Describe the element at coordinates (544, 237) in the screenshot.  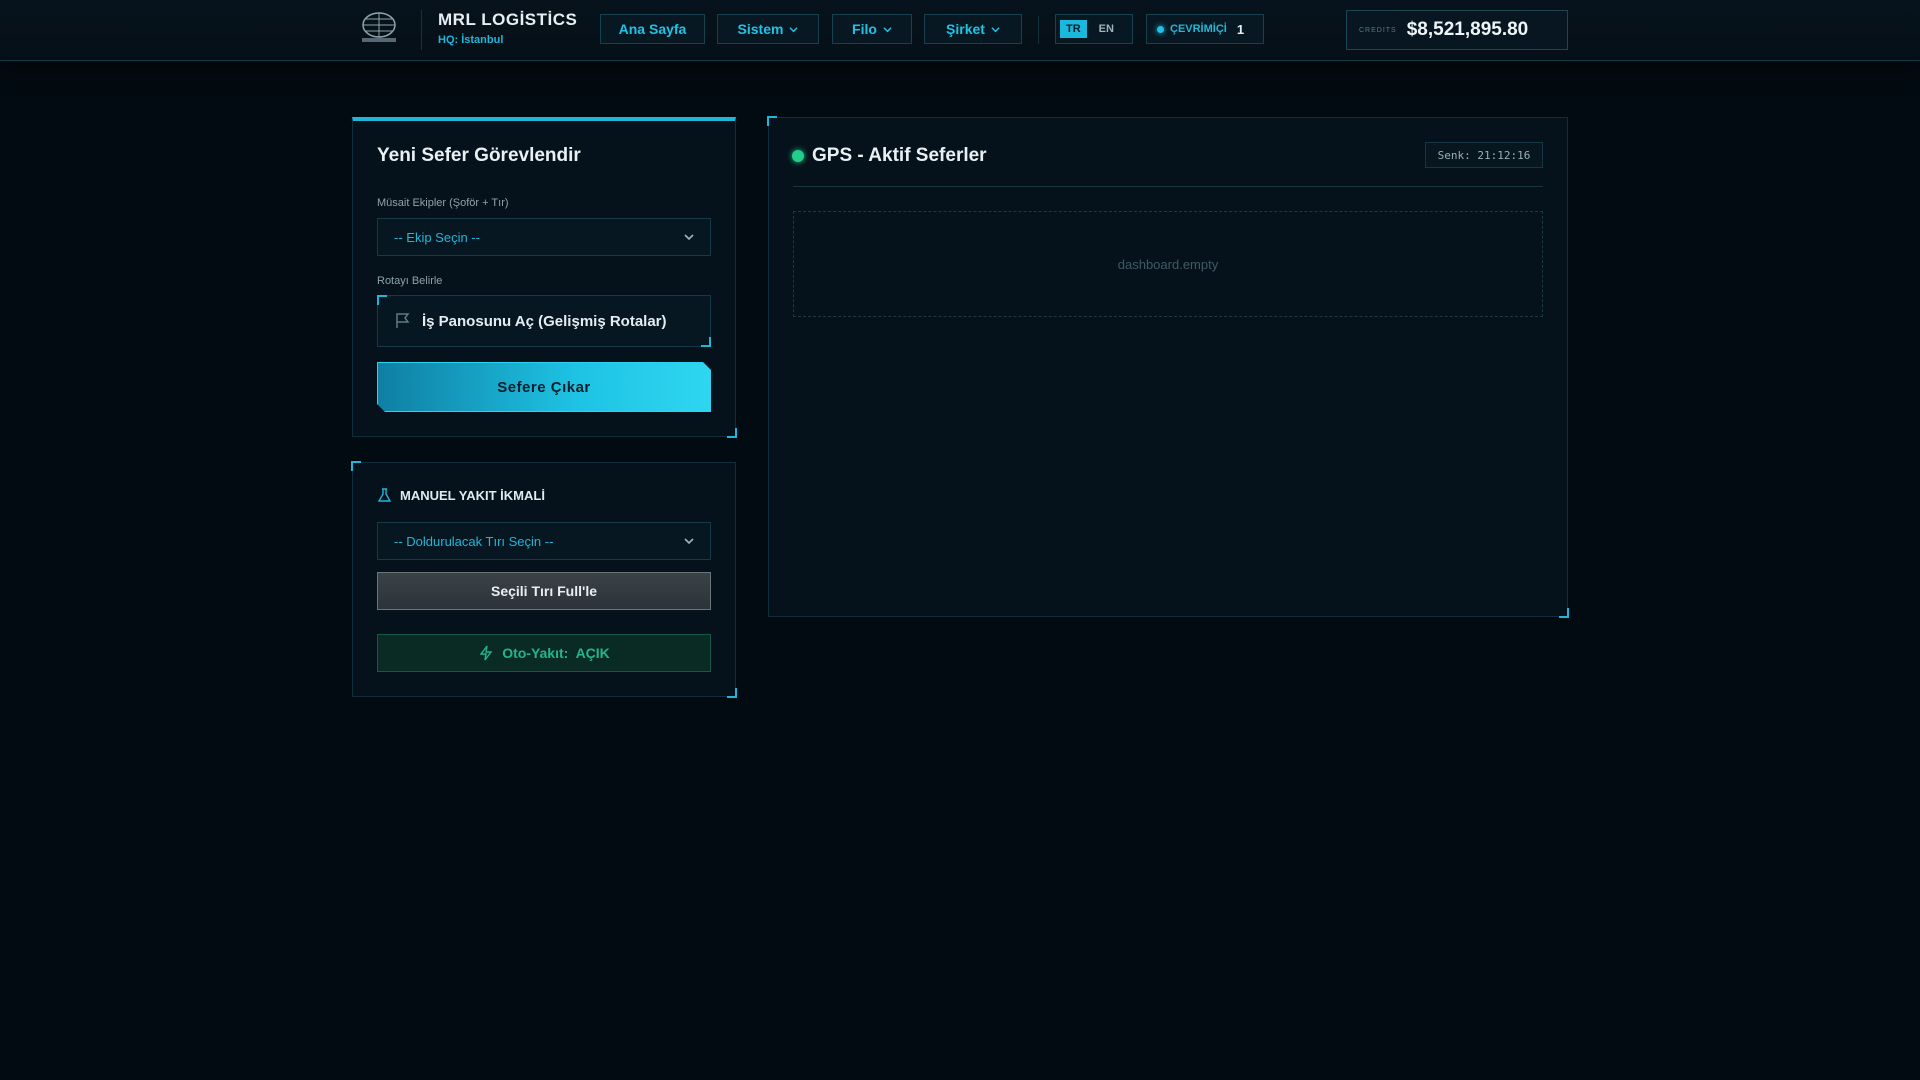
I see `crew-select: -- Ekip Seçin --` at that location.